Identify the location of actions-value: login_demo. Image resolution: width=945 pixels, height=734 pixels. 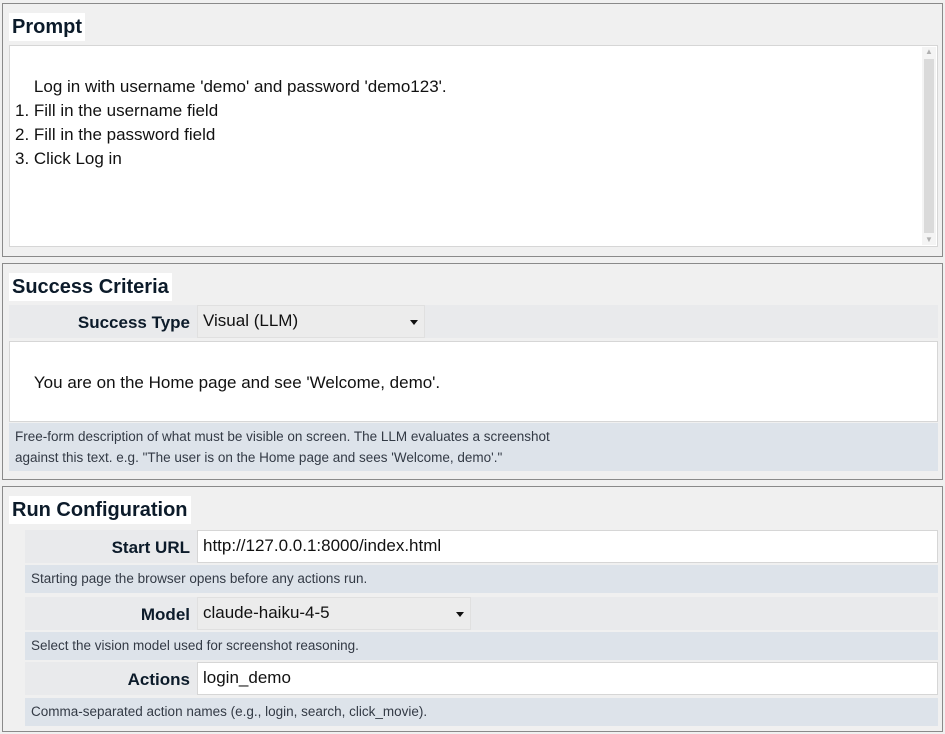
(247, 677).